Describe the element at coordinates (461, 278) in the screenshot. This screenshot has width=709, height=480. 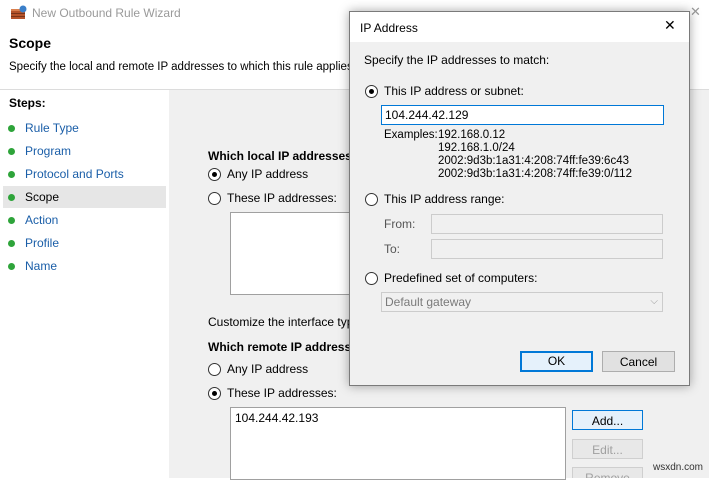
I see `radio-label: Predefined set of computers:` at that location.